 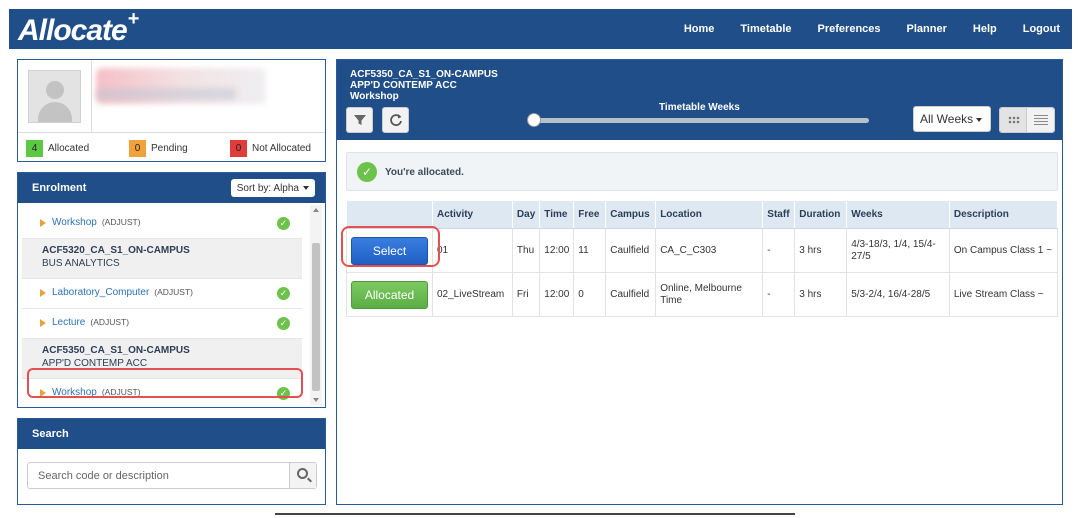 I want to click on nav-help: Help, so click(x=985, y=29).